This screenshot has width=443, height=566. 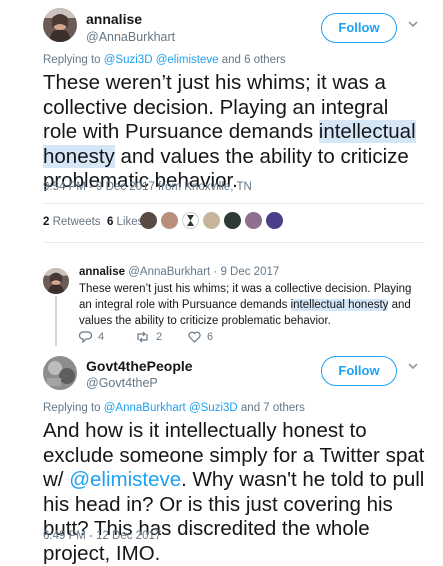 What do you see at coordinates (210, 337) in the screenshot?
I see `like-count: 6` at bounding box center [210, 337].